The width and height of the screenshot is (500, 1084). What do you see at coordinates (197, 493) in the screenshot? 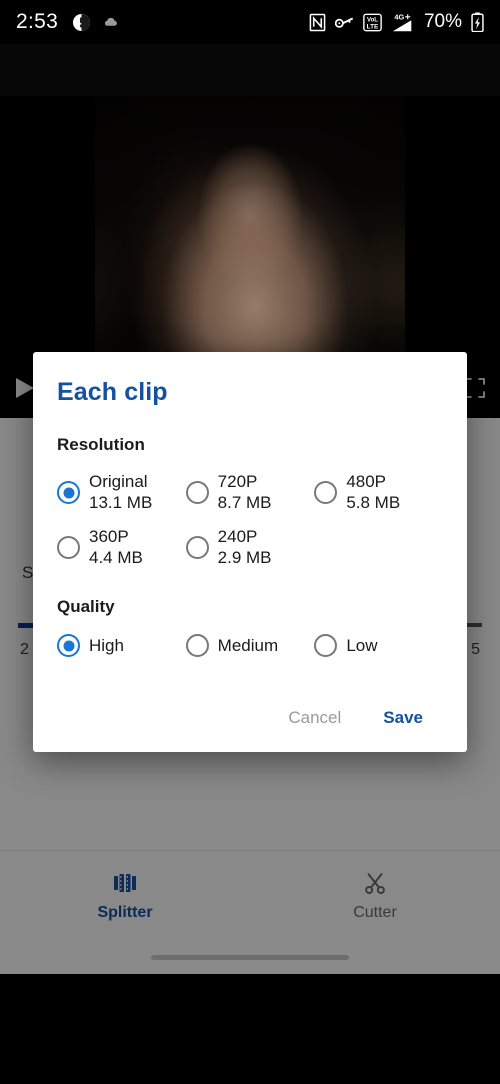
I see `radio-icon-720p` at bounding box center [197, 493].